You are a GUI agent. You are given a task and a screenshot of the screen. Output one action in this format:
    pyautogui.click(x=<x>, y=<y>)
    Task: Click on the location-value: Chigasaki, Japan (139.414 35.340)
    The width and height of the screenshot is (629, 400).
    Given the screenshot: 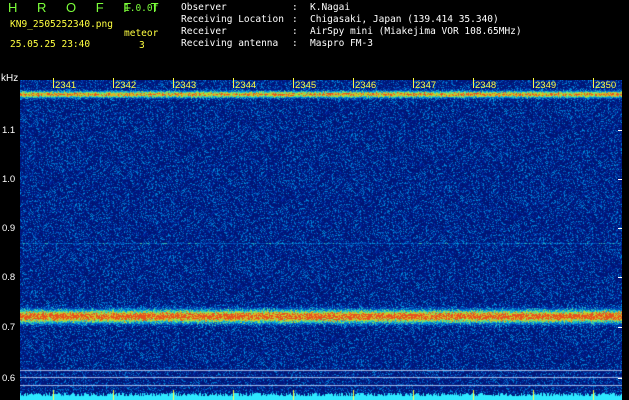 What is the action you would take?
    pyautogui.click(x=404, y=19)
    